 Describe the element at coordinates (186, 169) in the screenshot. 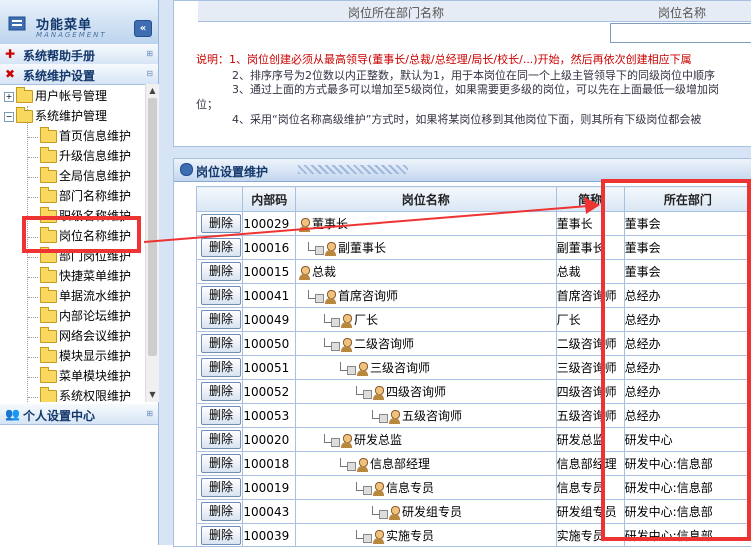

I see `panel-icon` at that location.